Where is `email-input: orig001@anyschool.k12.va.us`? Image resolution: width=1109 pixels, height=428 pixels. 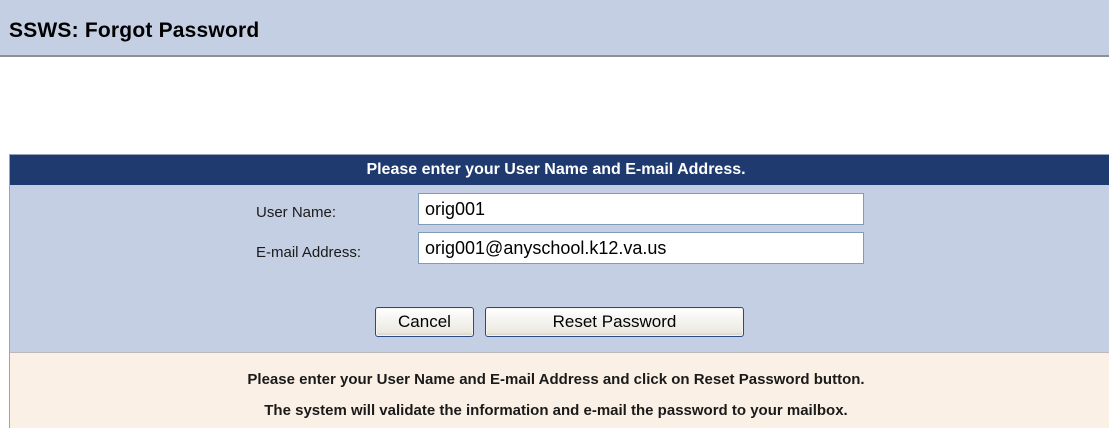 email-input: orig001@anyschool.k12.va.us is located at coordinates (641, 248).